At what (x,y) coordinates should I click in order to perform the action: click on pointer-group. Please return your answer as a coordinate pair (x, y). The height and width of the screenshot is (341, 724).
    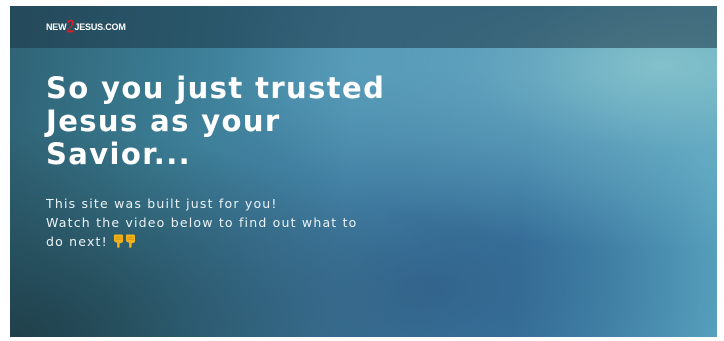
    Looking at the image, I should click on (124, 241).